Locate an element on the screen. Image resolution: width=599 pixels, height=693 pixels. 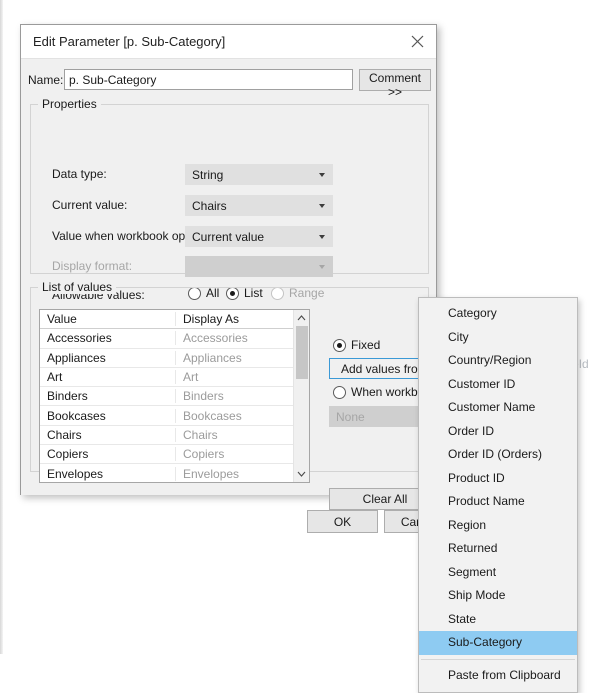
cell-display-as: Accessories is located at coordinates (215, 338).